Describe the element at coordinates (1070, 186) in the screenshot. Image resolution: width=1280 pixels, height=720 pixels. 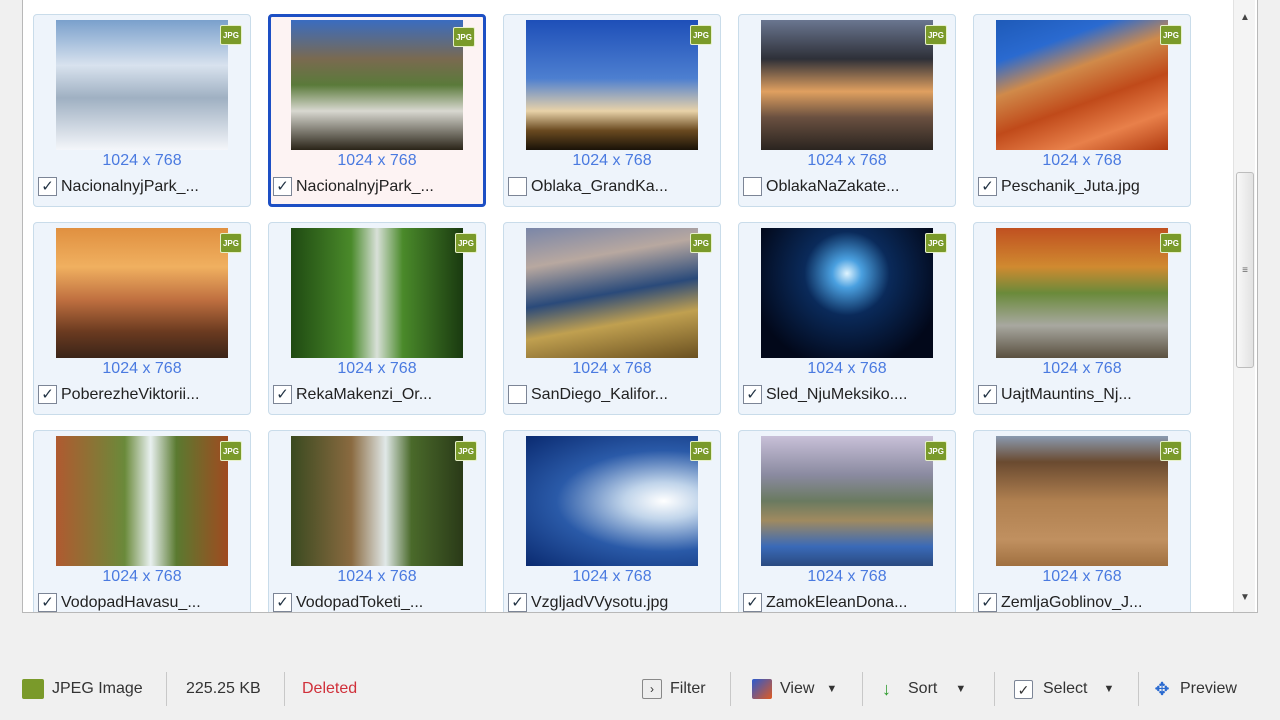
I see `file-name: Peschanik_Juta.jpg` at that location.